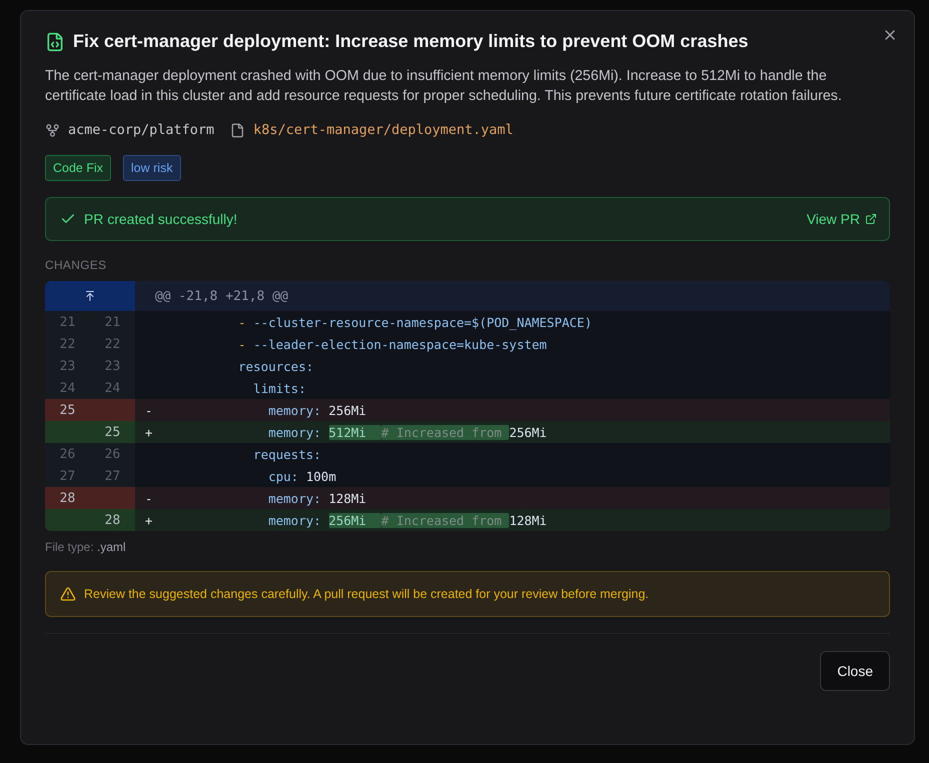  Describe the element at coordinates (78, 168) in the screenshot. I see `tag: Code Fix` at that location.